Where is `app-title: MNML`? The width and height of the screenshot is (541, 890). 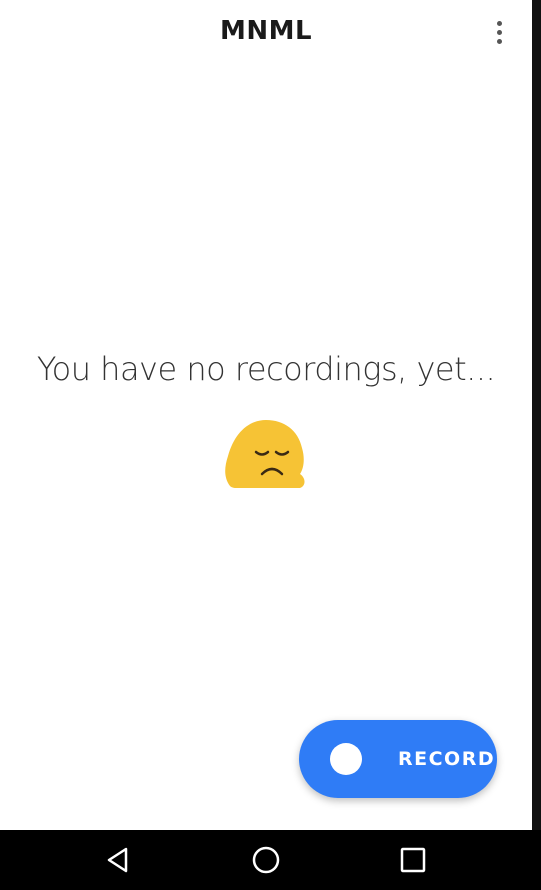 app-title: MNML is located at coordinates (266, 31).